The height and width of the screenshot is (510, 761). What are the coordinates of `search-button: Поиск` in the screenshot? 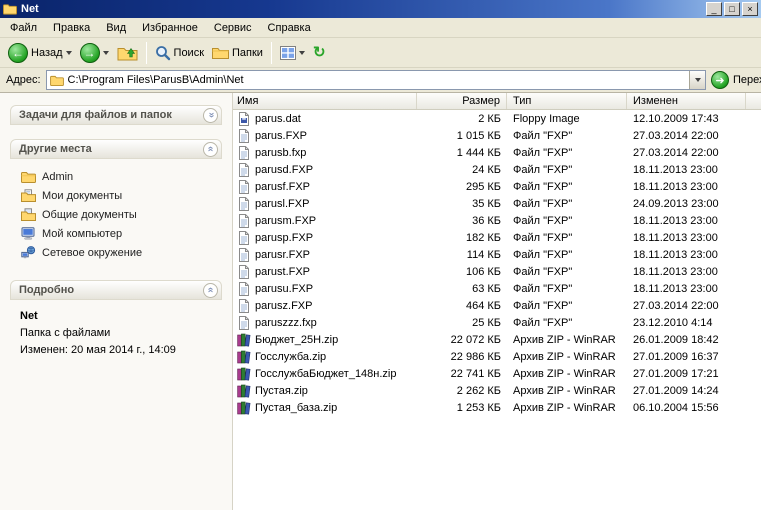 It's located at (179, 53).